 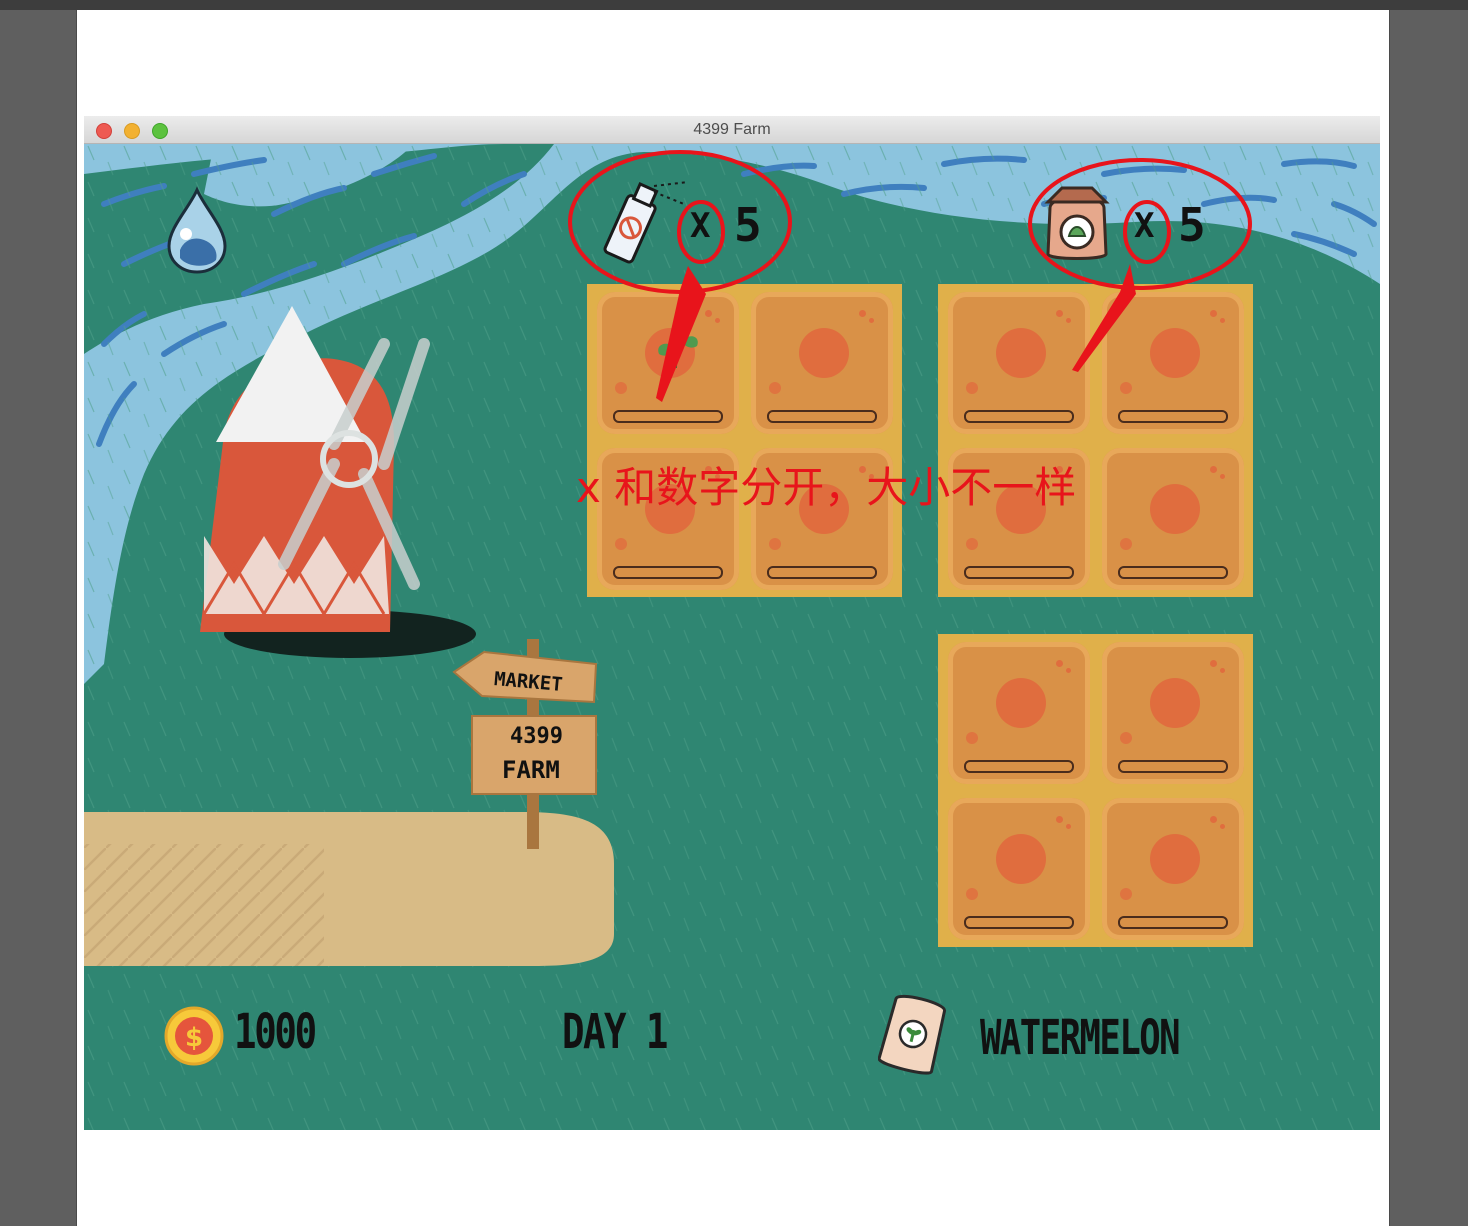 I want to click on annotation-circle-fertilizer, so click(x=1140, y=224).